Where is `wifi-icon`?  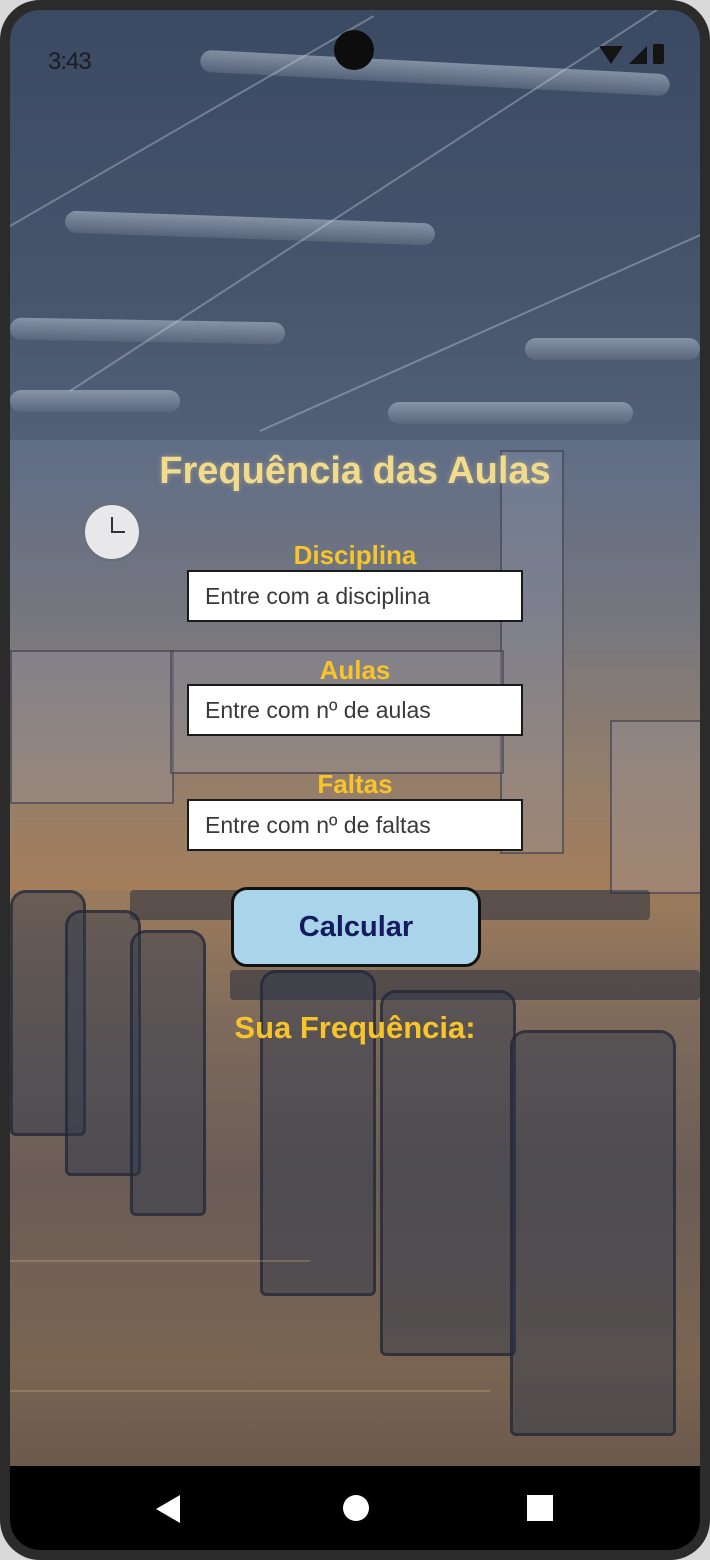 wifi-icon is located at coordinates (611, 55).